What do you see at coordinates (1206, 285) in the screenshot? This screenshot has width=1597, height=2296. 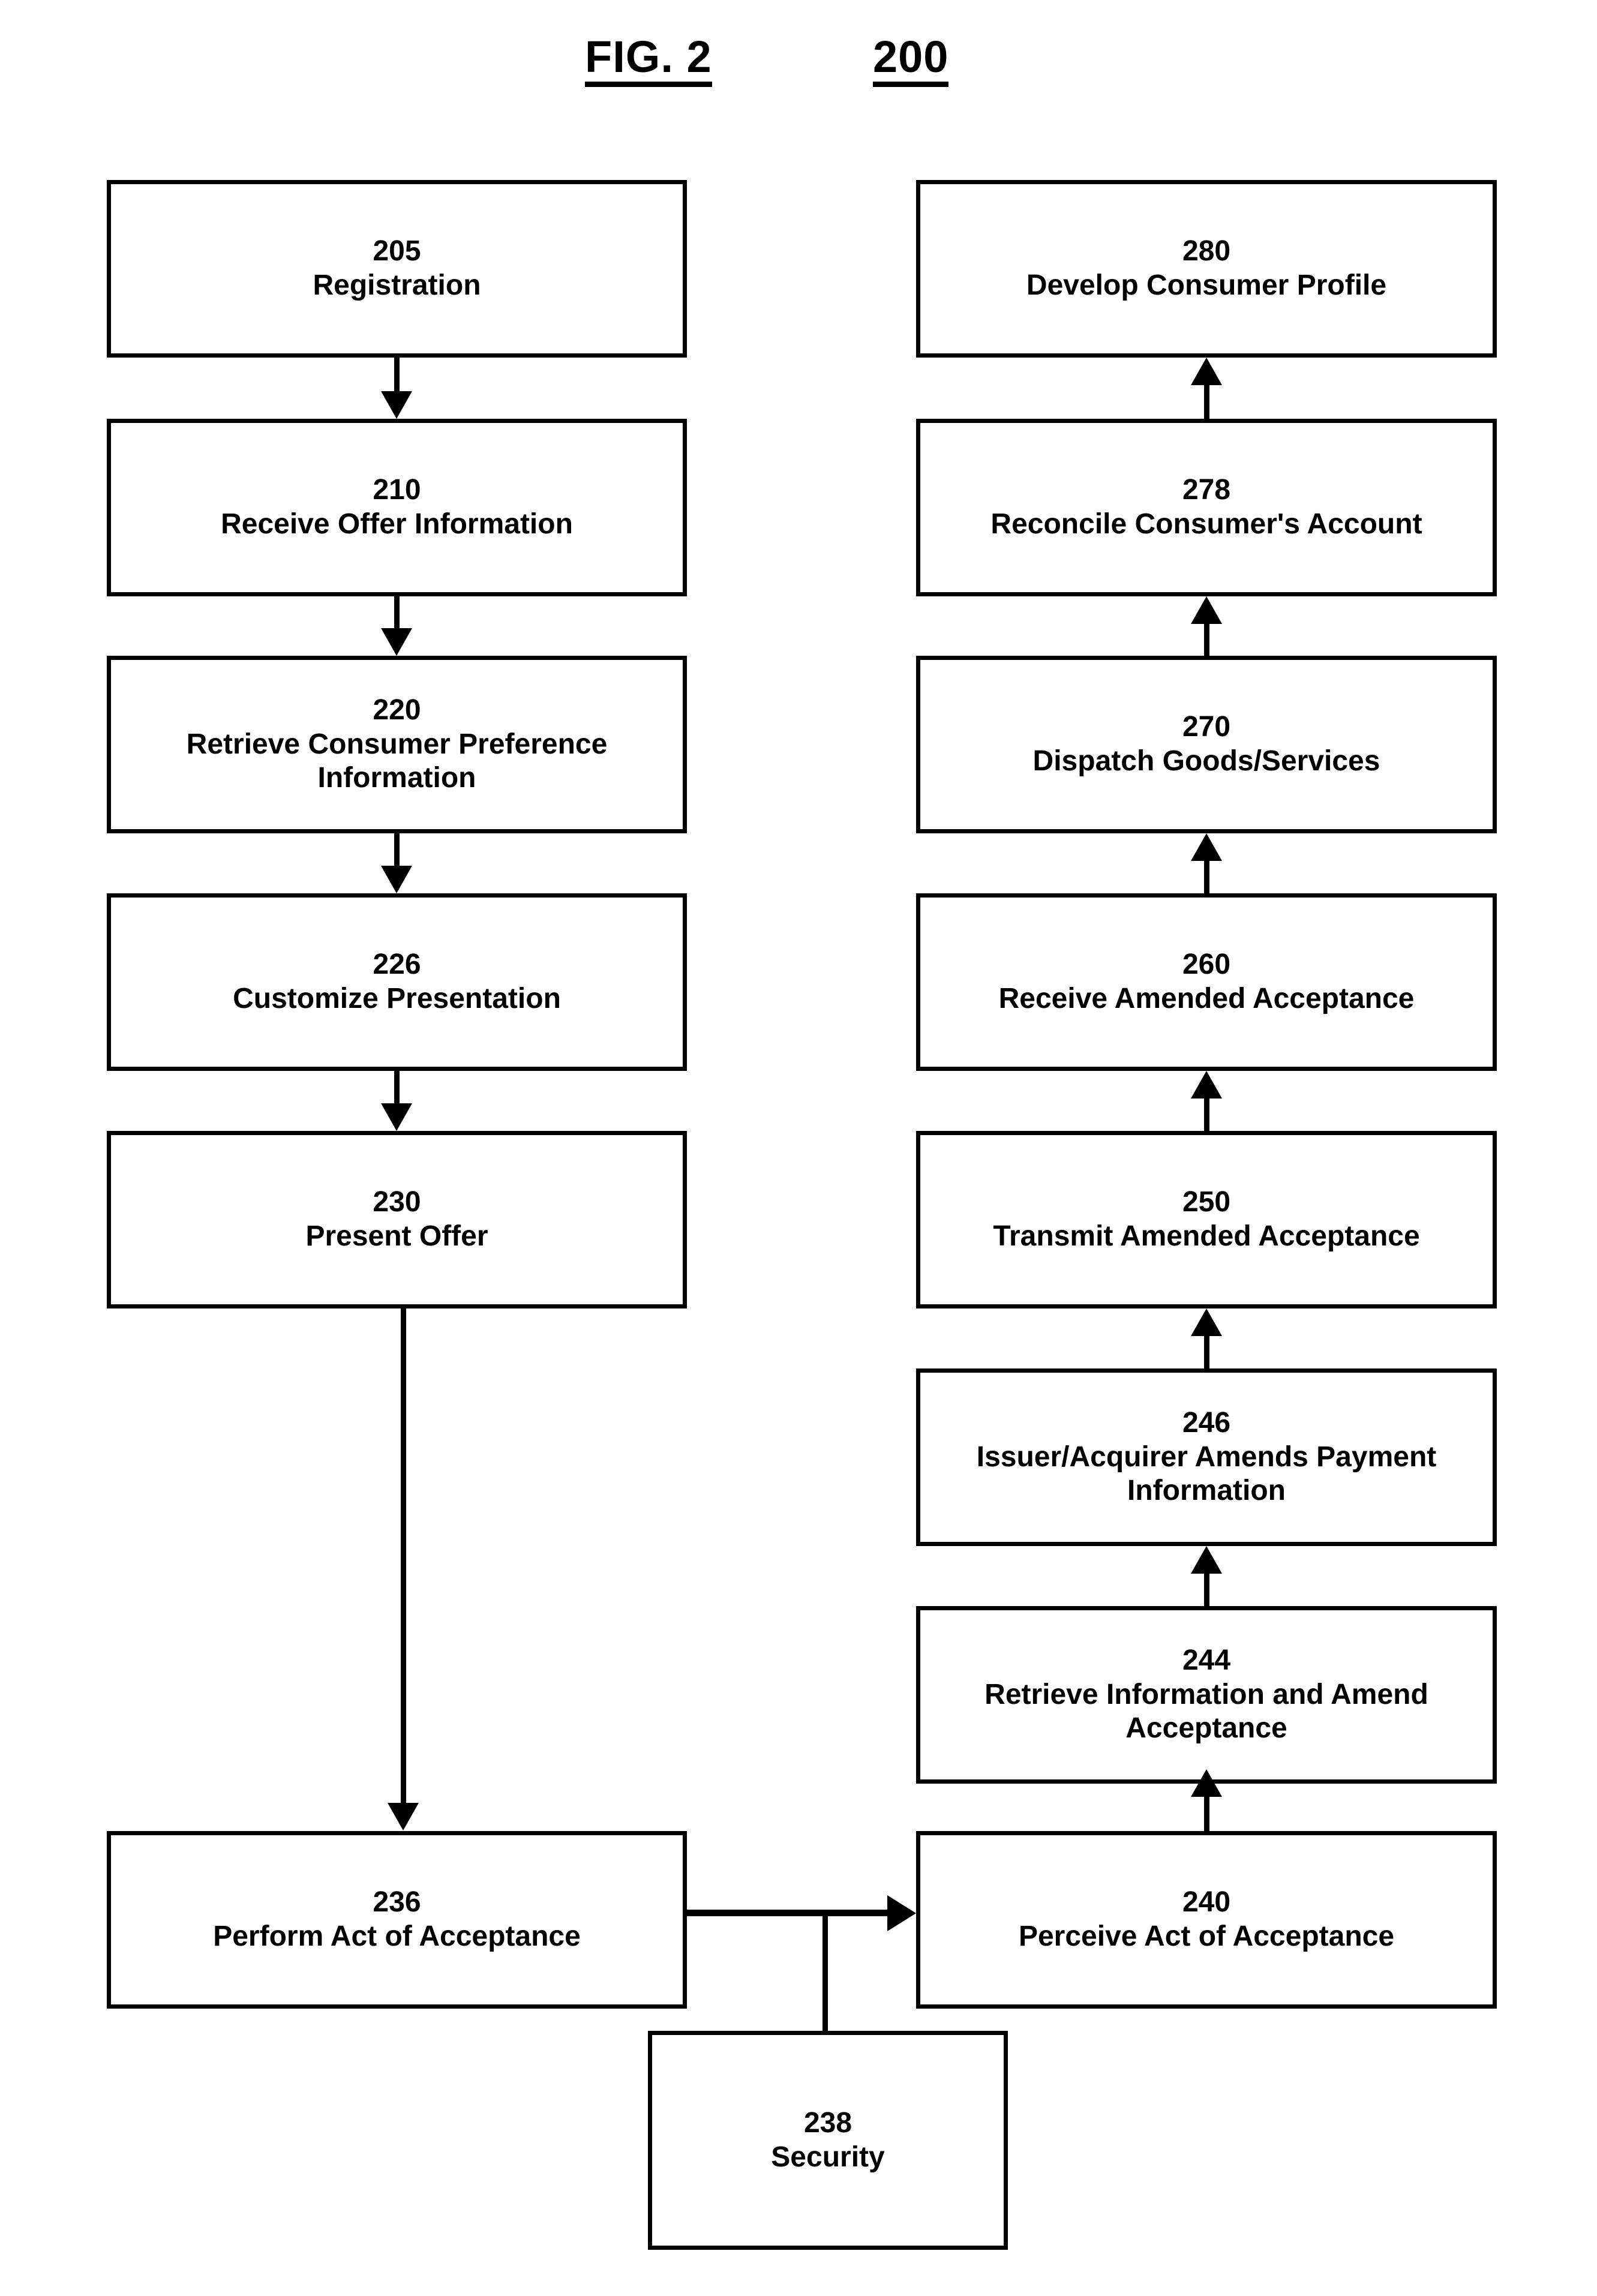 I see `node-label: Develop Consumer Profile` at bounding box center [1206, 285].